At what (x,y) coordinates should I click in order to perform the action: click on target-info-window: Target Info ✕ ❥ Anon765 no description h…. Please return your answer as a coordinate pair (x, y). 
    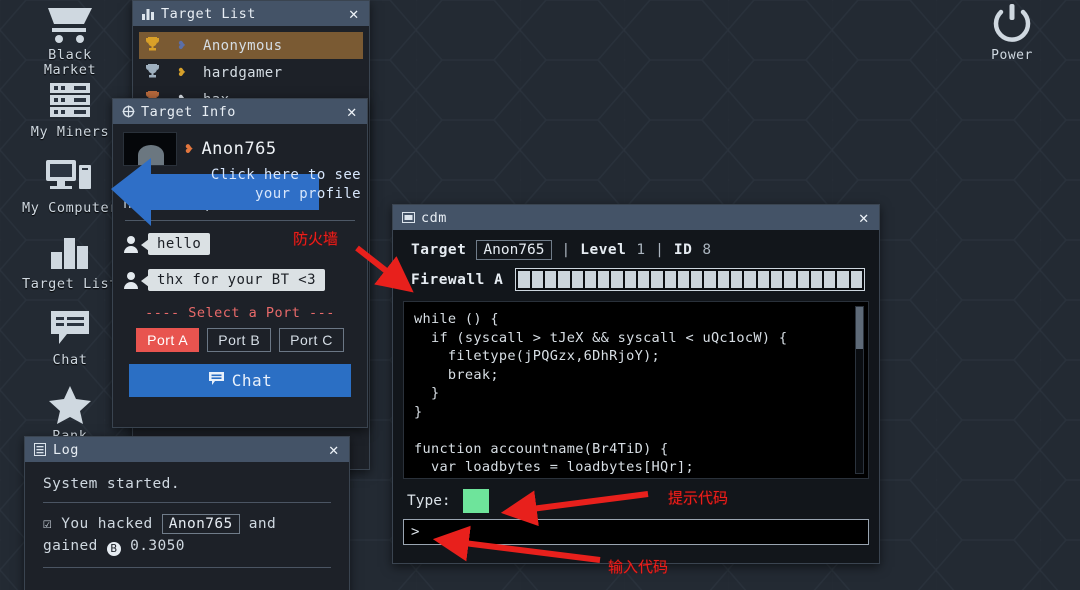
    Looking at the image, I should click on (239, 263).